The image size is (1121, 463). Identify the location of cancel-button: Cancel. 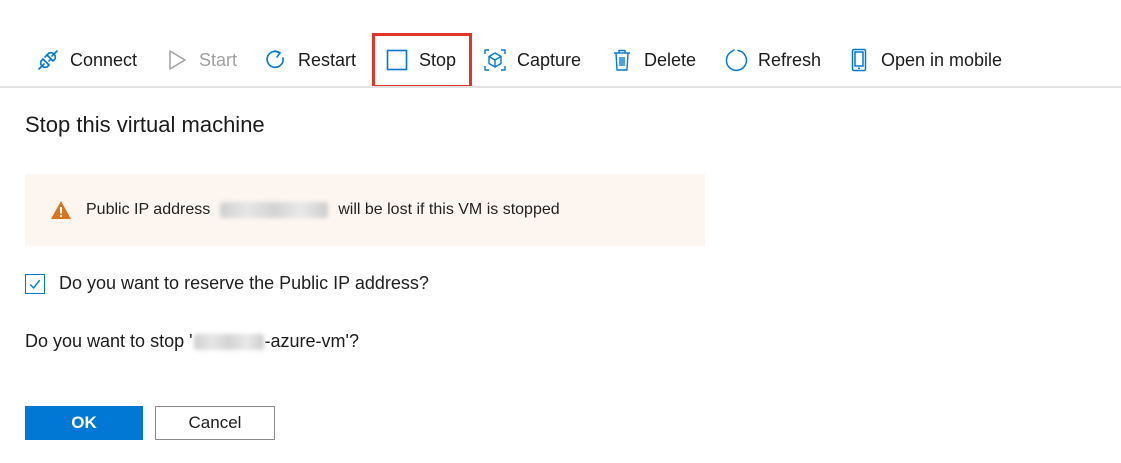
(215, 423).